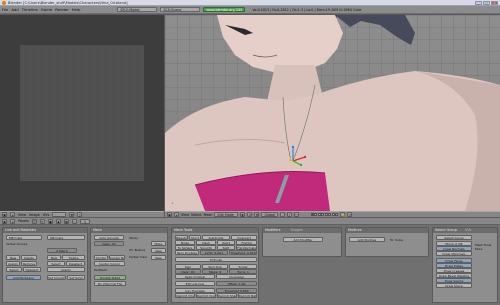 This screenshot has height=305, width=500. Describe the element at coordinates (29, 257) in the screenshot. I see `vgroup-delete-button: Delete` at that location.